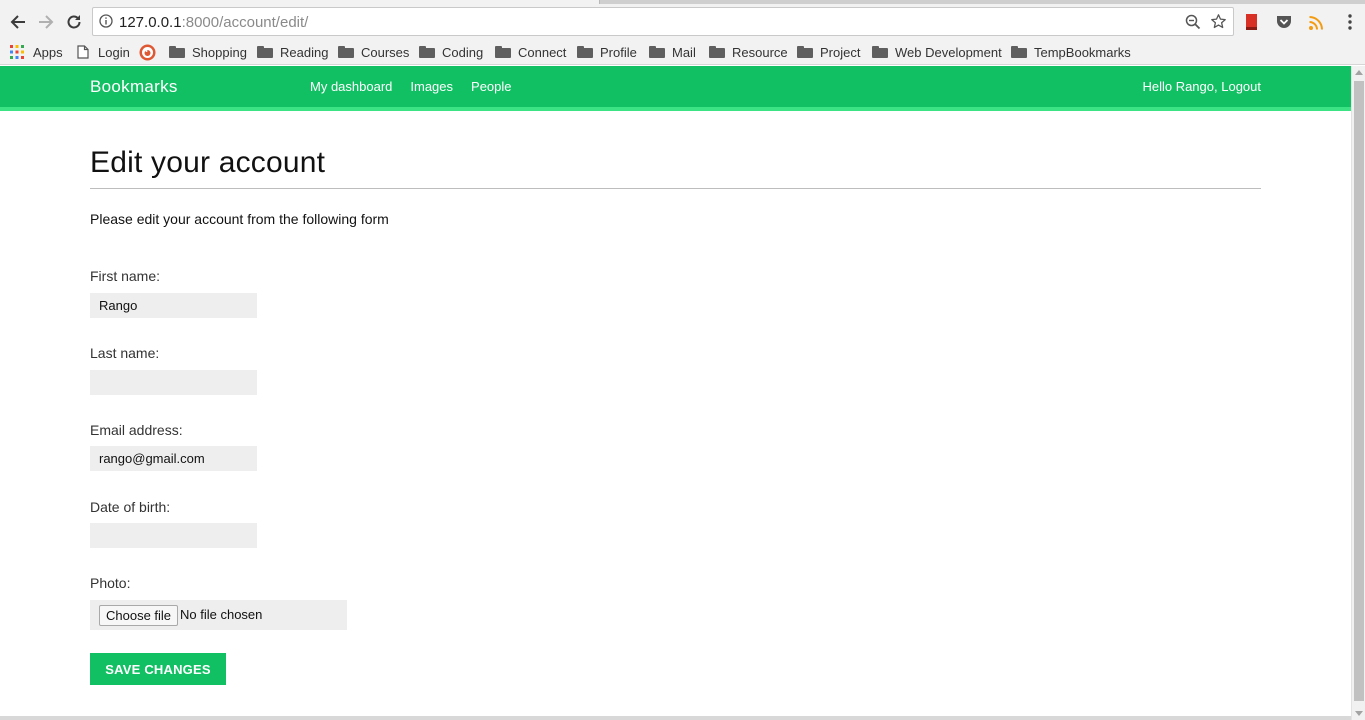  Describe the element at coordinates (136, 430) in the screenshot. I see `email-label: Email address:` at that location.